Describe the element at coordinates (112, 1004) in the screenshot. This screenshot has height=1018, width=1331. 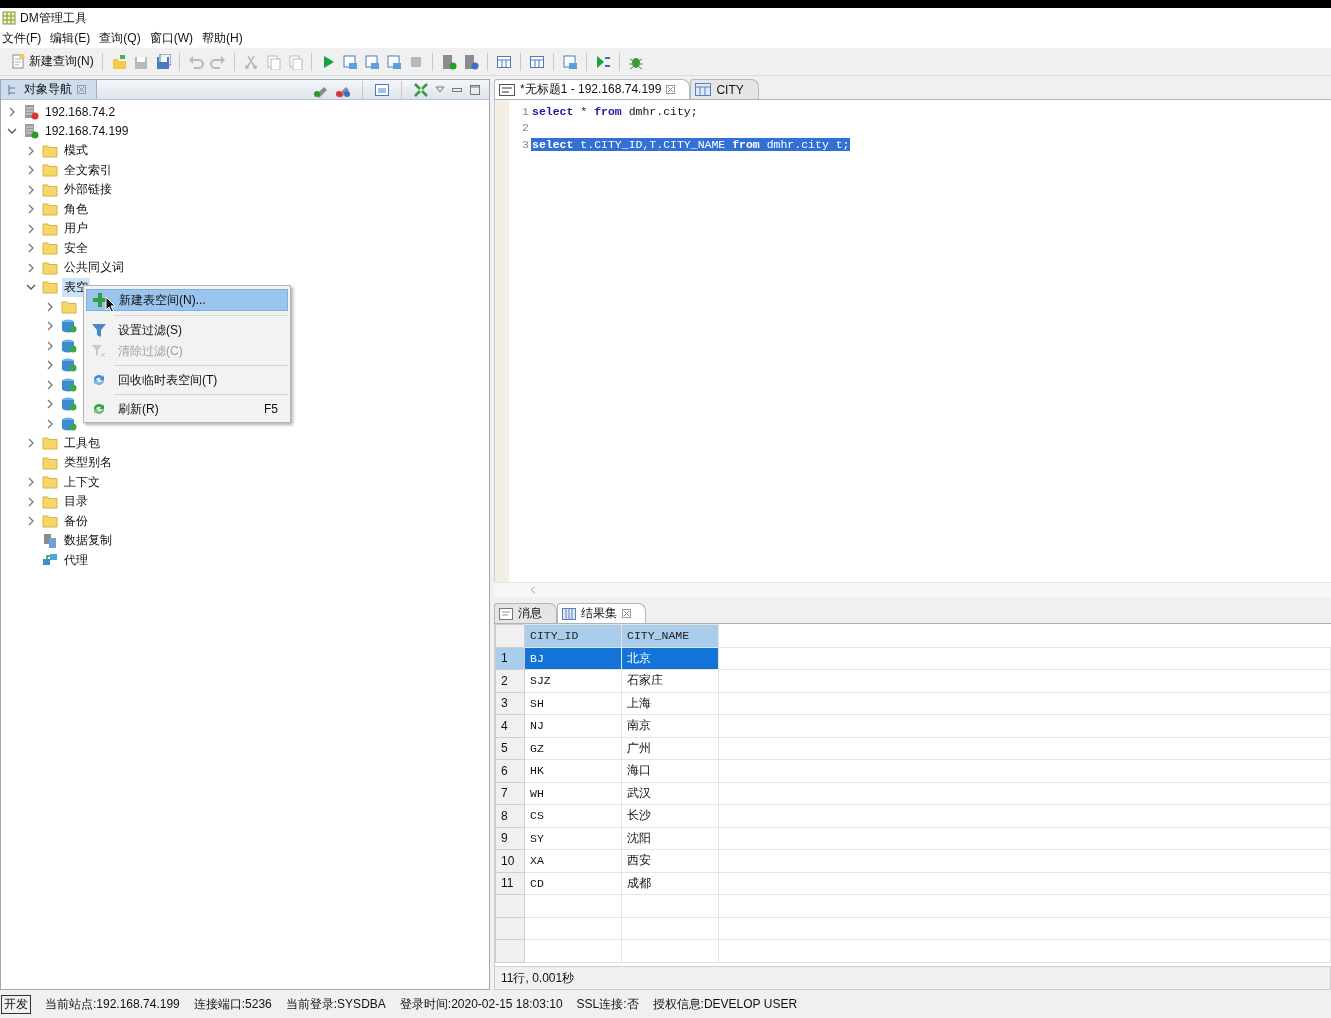
I see `status-item: 当前站点:192.168.74.199` at that location.